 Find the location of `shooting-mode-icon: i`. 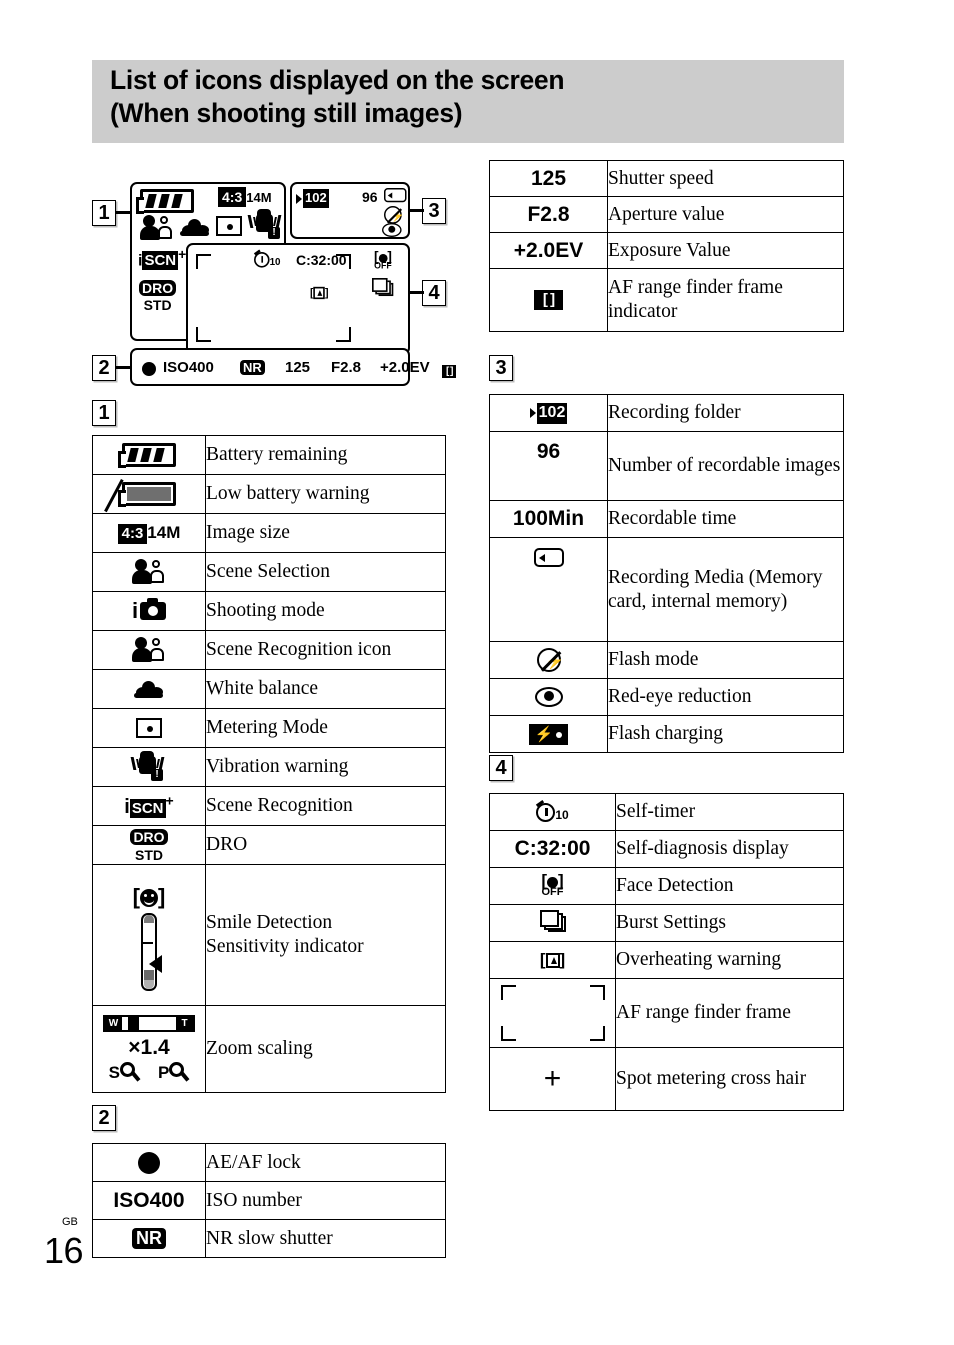

shooting-mode-icon: i is located at coordinates (149, 611).